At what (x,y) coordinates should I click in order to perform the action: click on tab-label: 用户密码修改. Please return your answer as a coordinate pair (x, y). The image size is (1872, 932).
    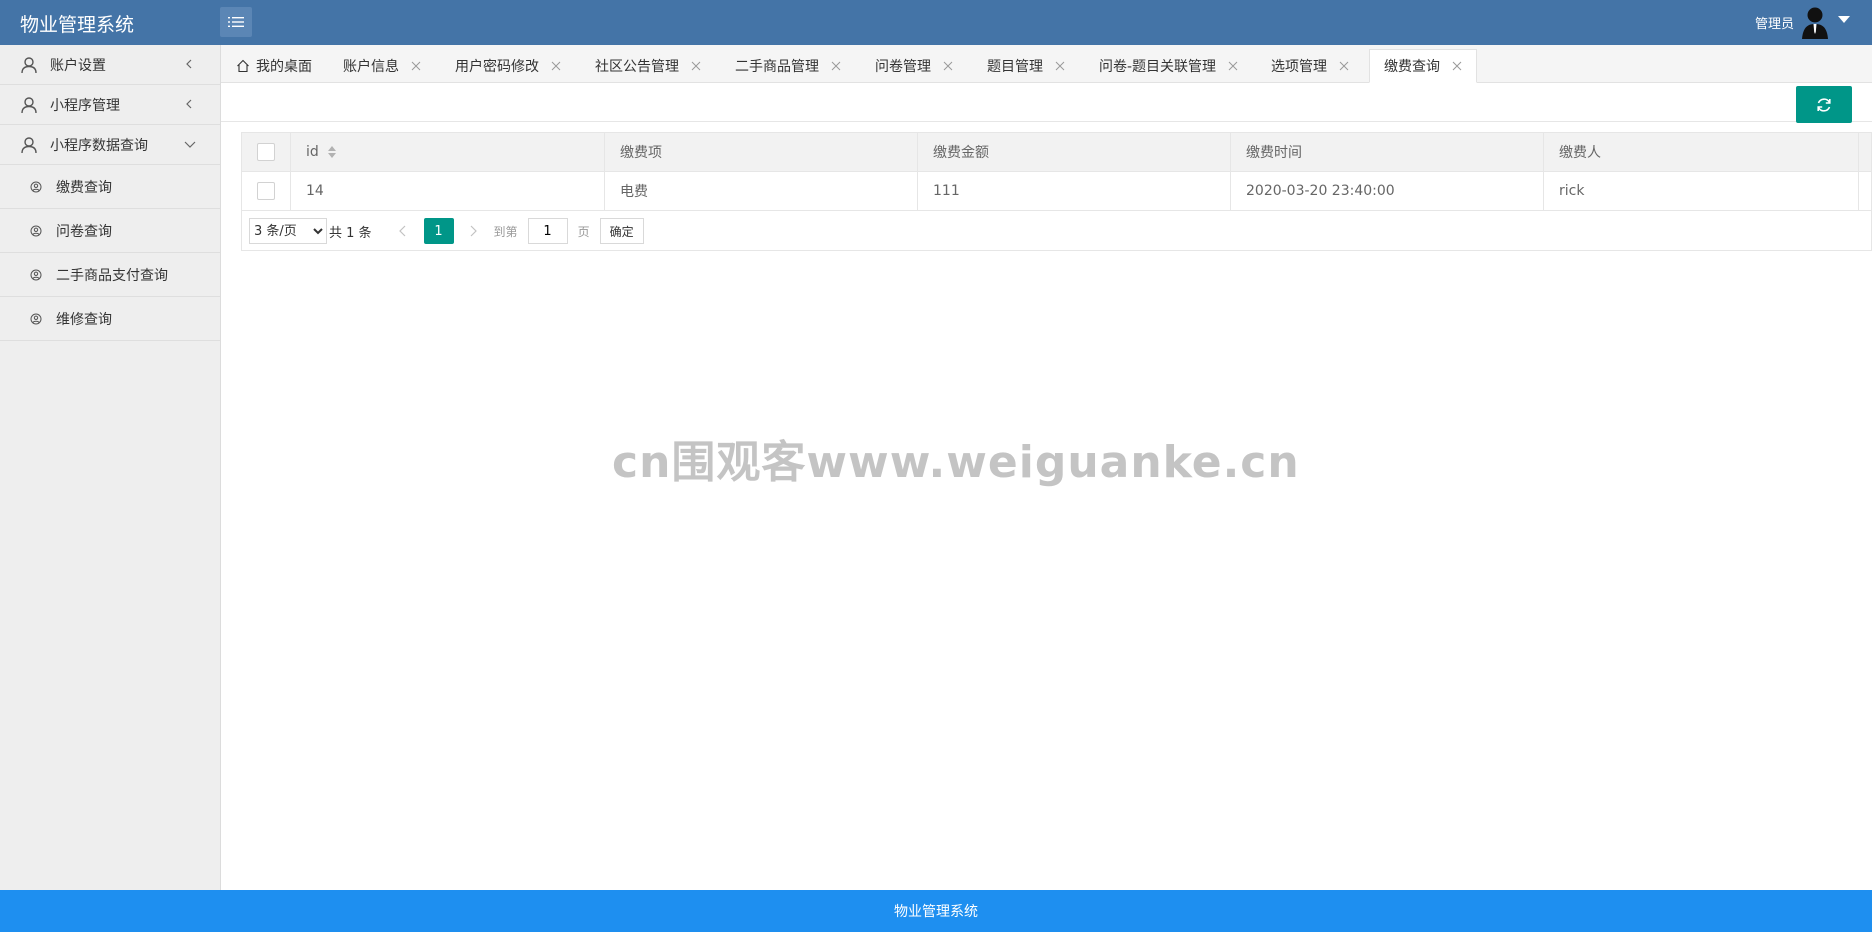
    Looking at the image, I should click on (497, 67).